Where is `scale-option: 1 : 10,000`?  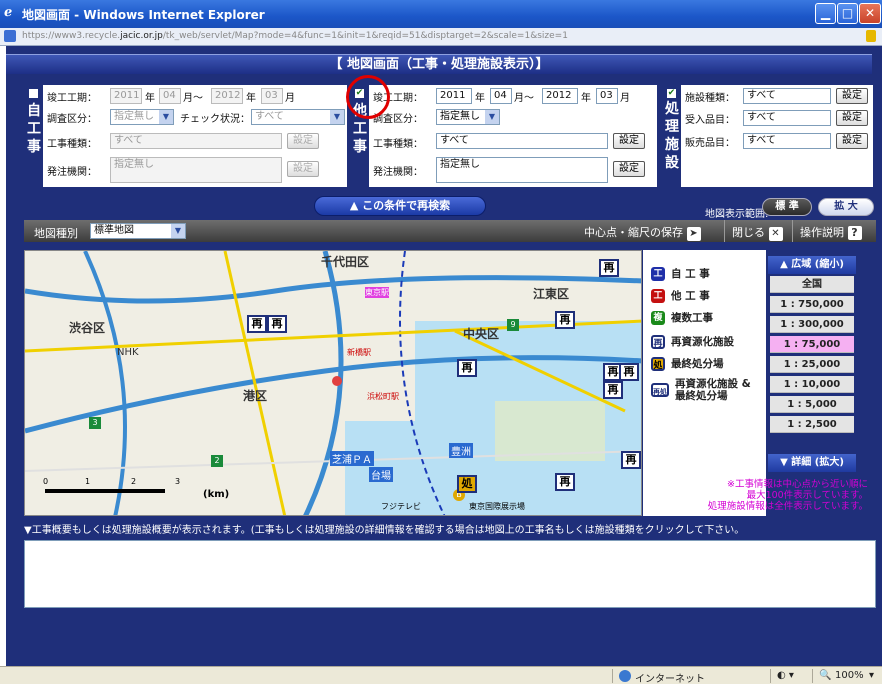 scale-option: 1 : 10,000 is located at coordinates (812, 384).